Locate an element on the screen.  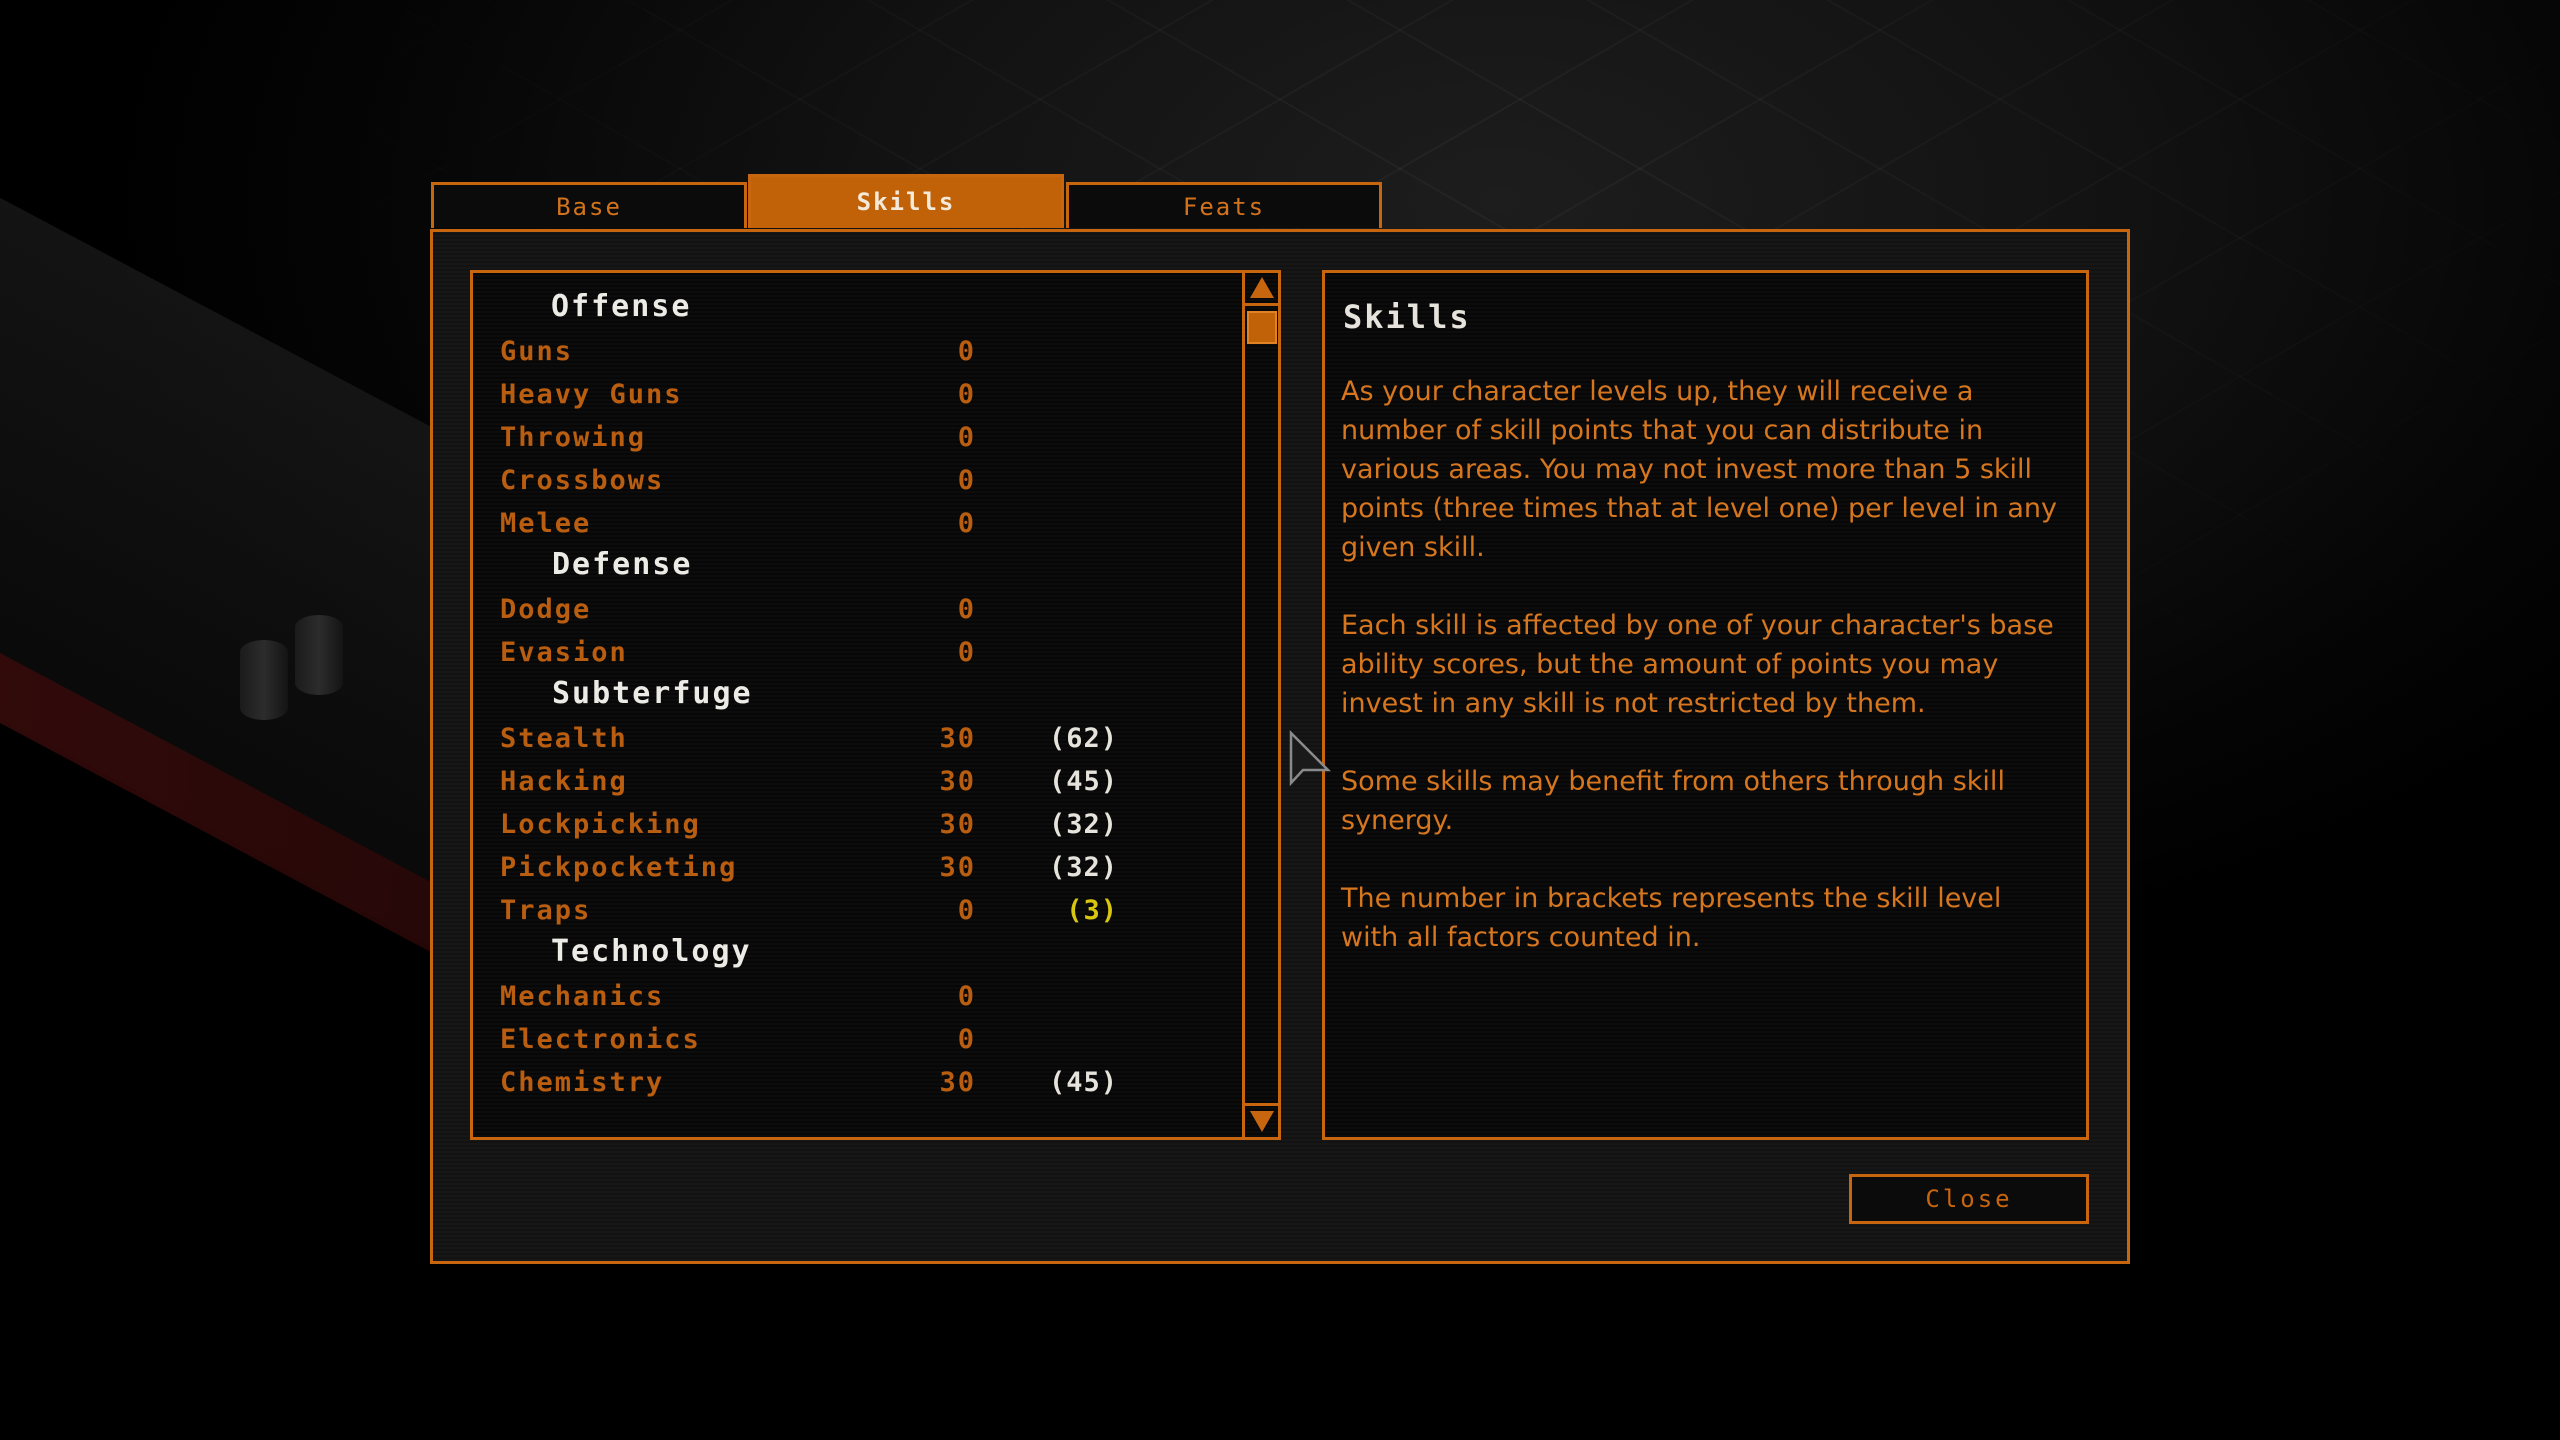
description-title: Skills is located at coordinates (1407, 317).